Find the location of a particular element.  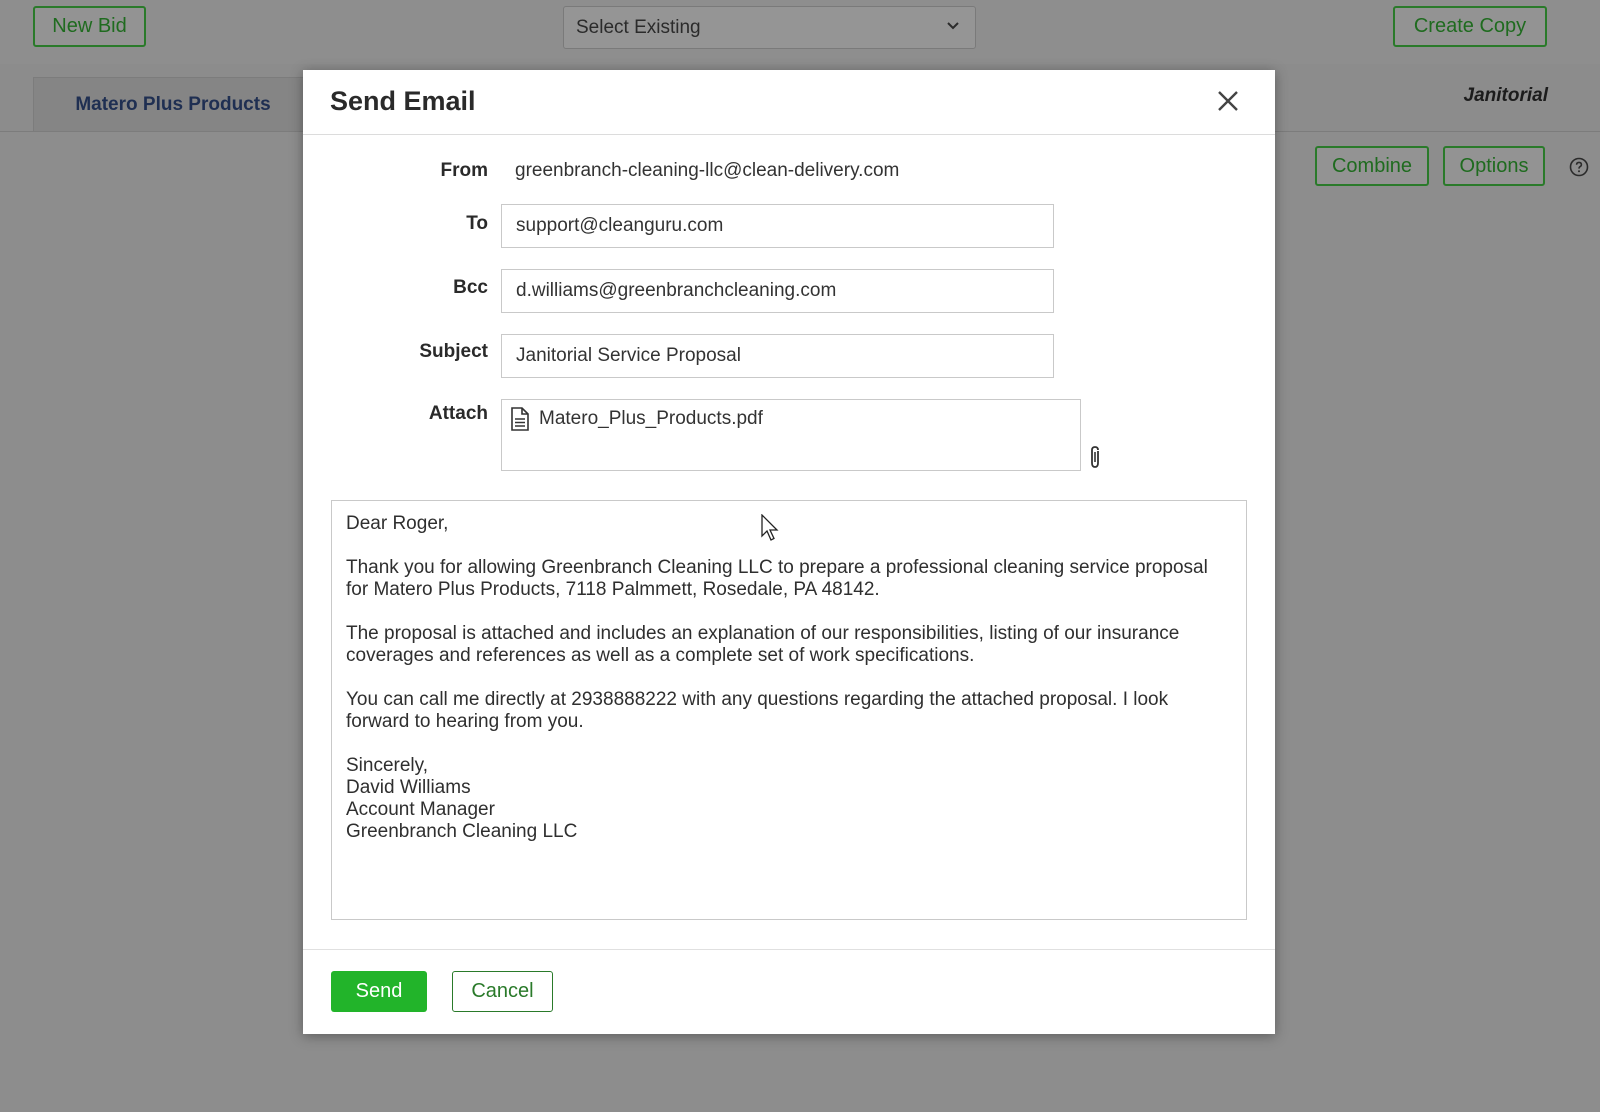

cancel-button: Cancel is located at coordinates (502, 991).